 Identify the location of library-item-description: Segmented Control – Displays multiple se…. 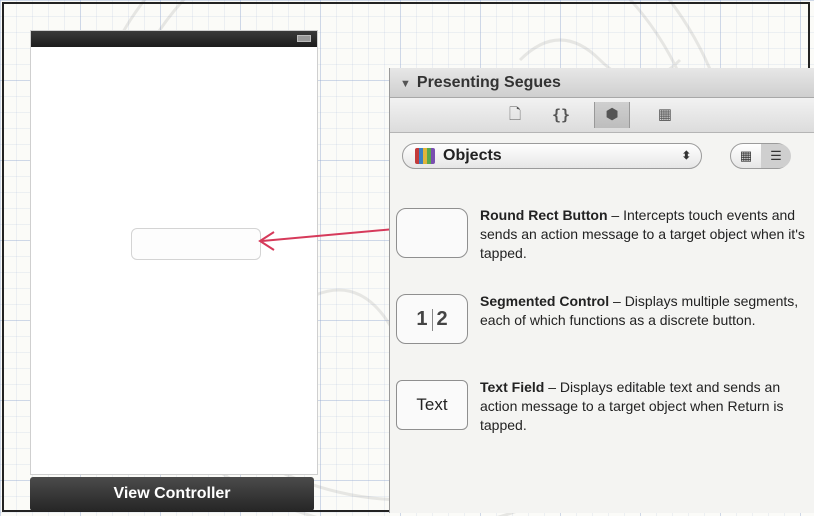
(645, 311).